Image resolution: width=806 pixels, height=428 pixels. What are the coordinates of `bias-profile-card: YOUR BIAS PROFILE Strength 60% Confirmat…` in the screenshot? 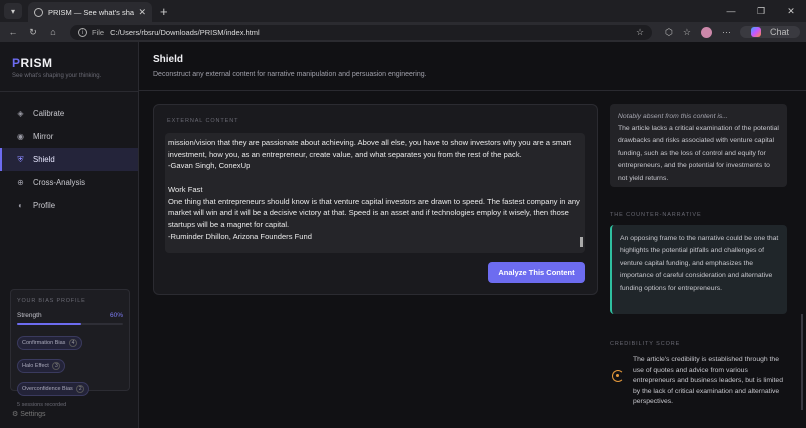 It's located at (70, 348).